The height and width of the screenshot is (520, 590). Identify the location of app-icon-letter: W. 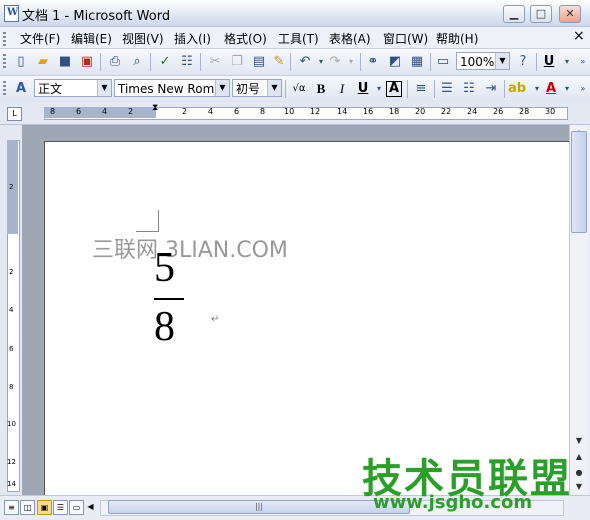
(13, 12).